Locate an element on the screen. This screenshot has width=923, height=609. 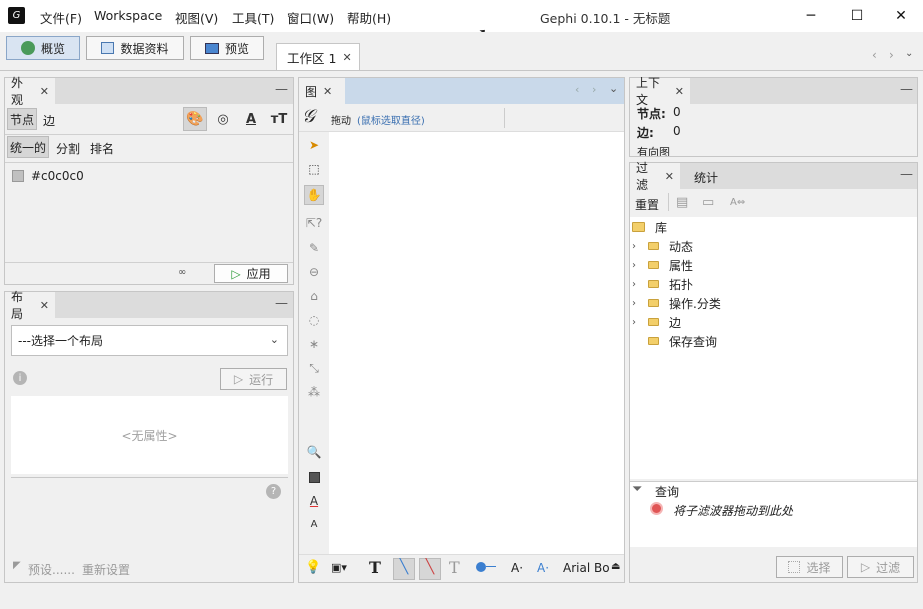
tree-item-topology: › 拓扑 is located at coordinates (662, 284).